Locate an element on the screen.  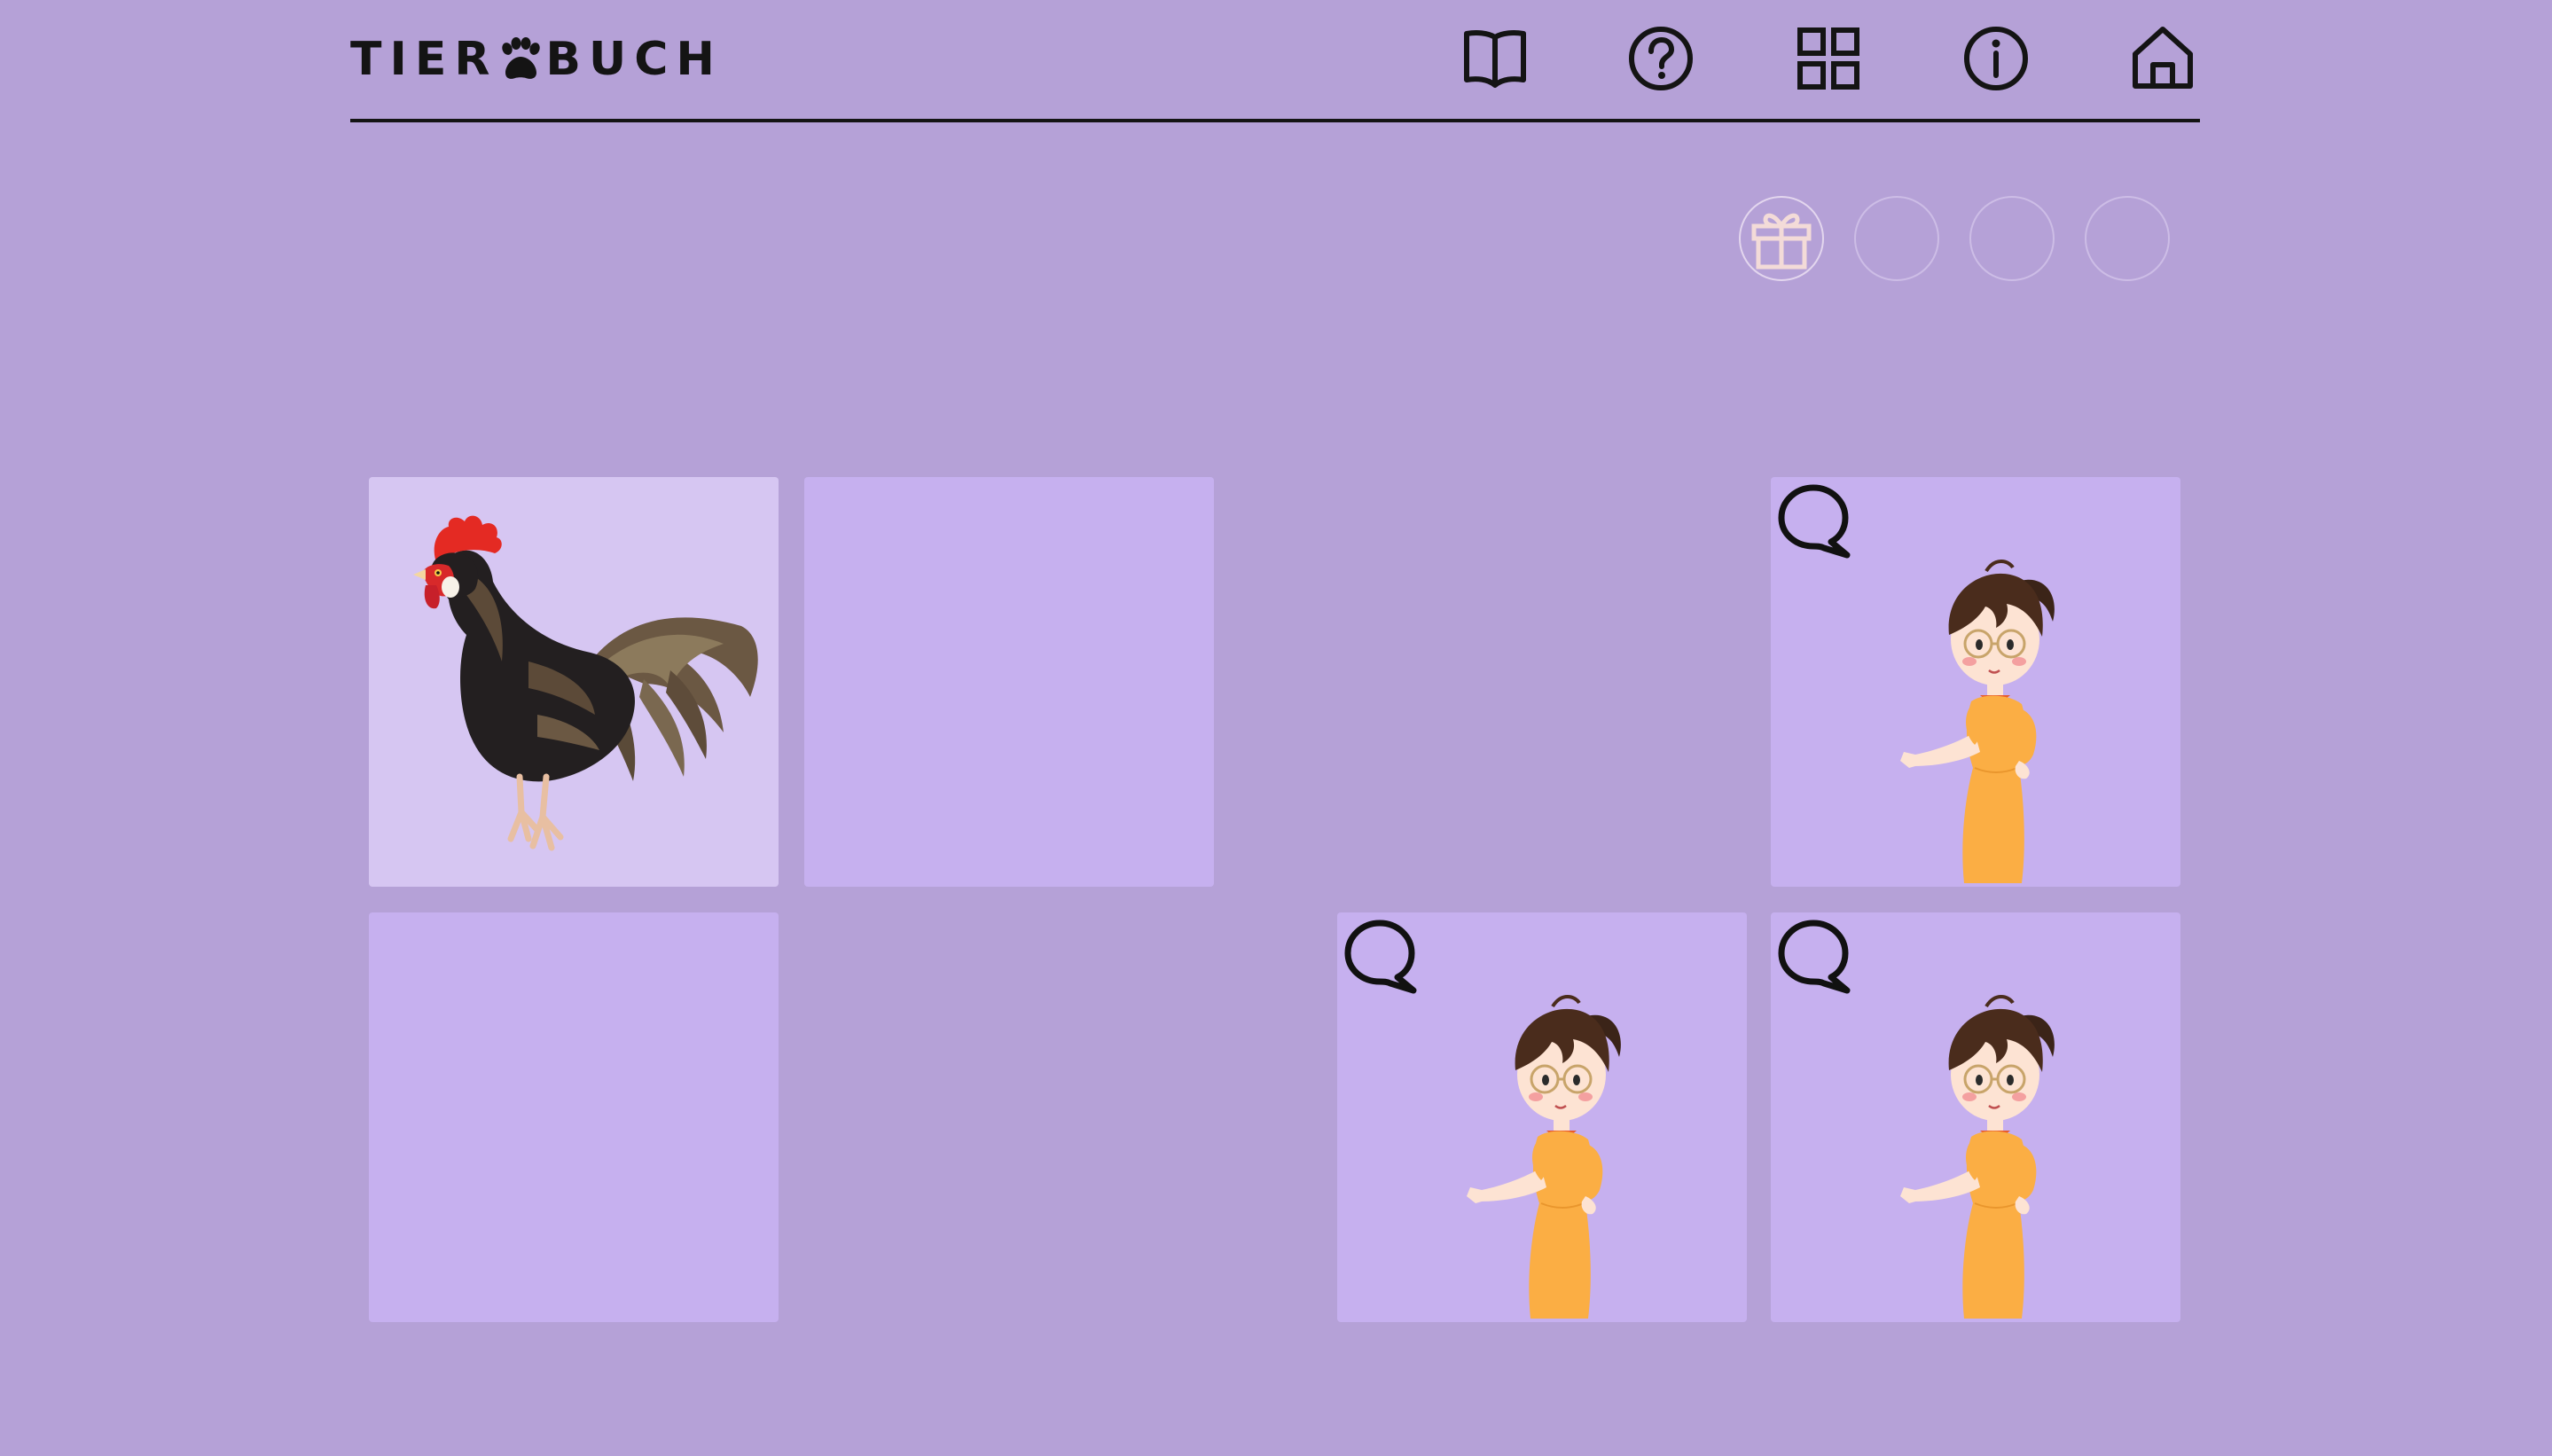
home-icon is located at coordinates (2163, 58).